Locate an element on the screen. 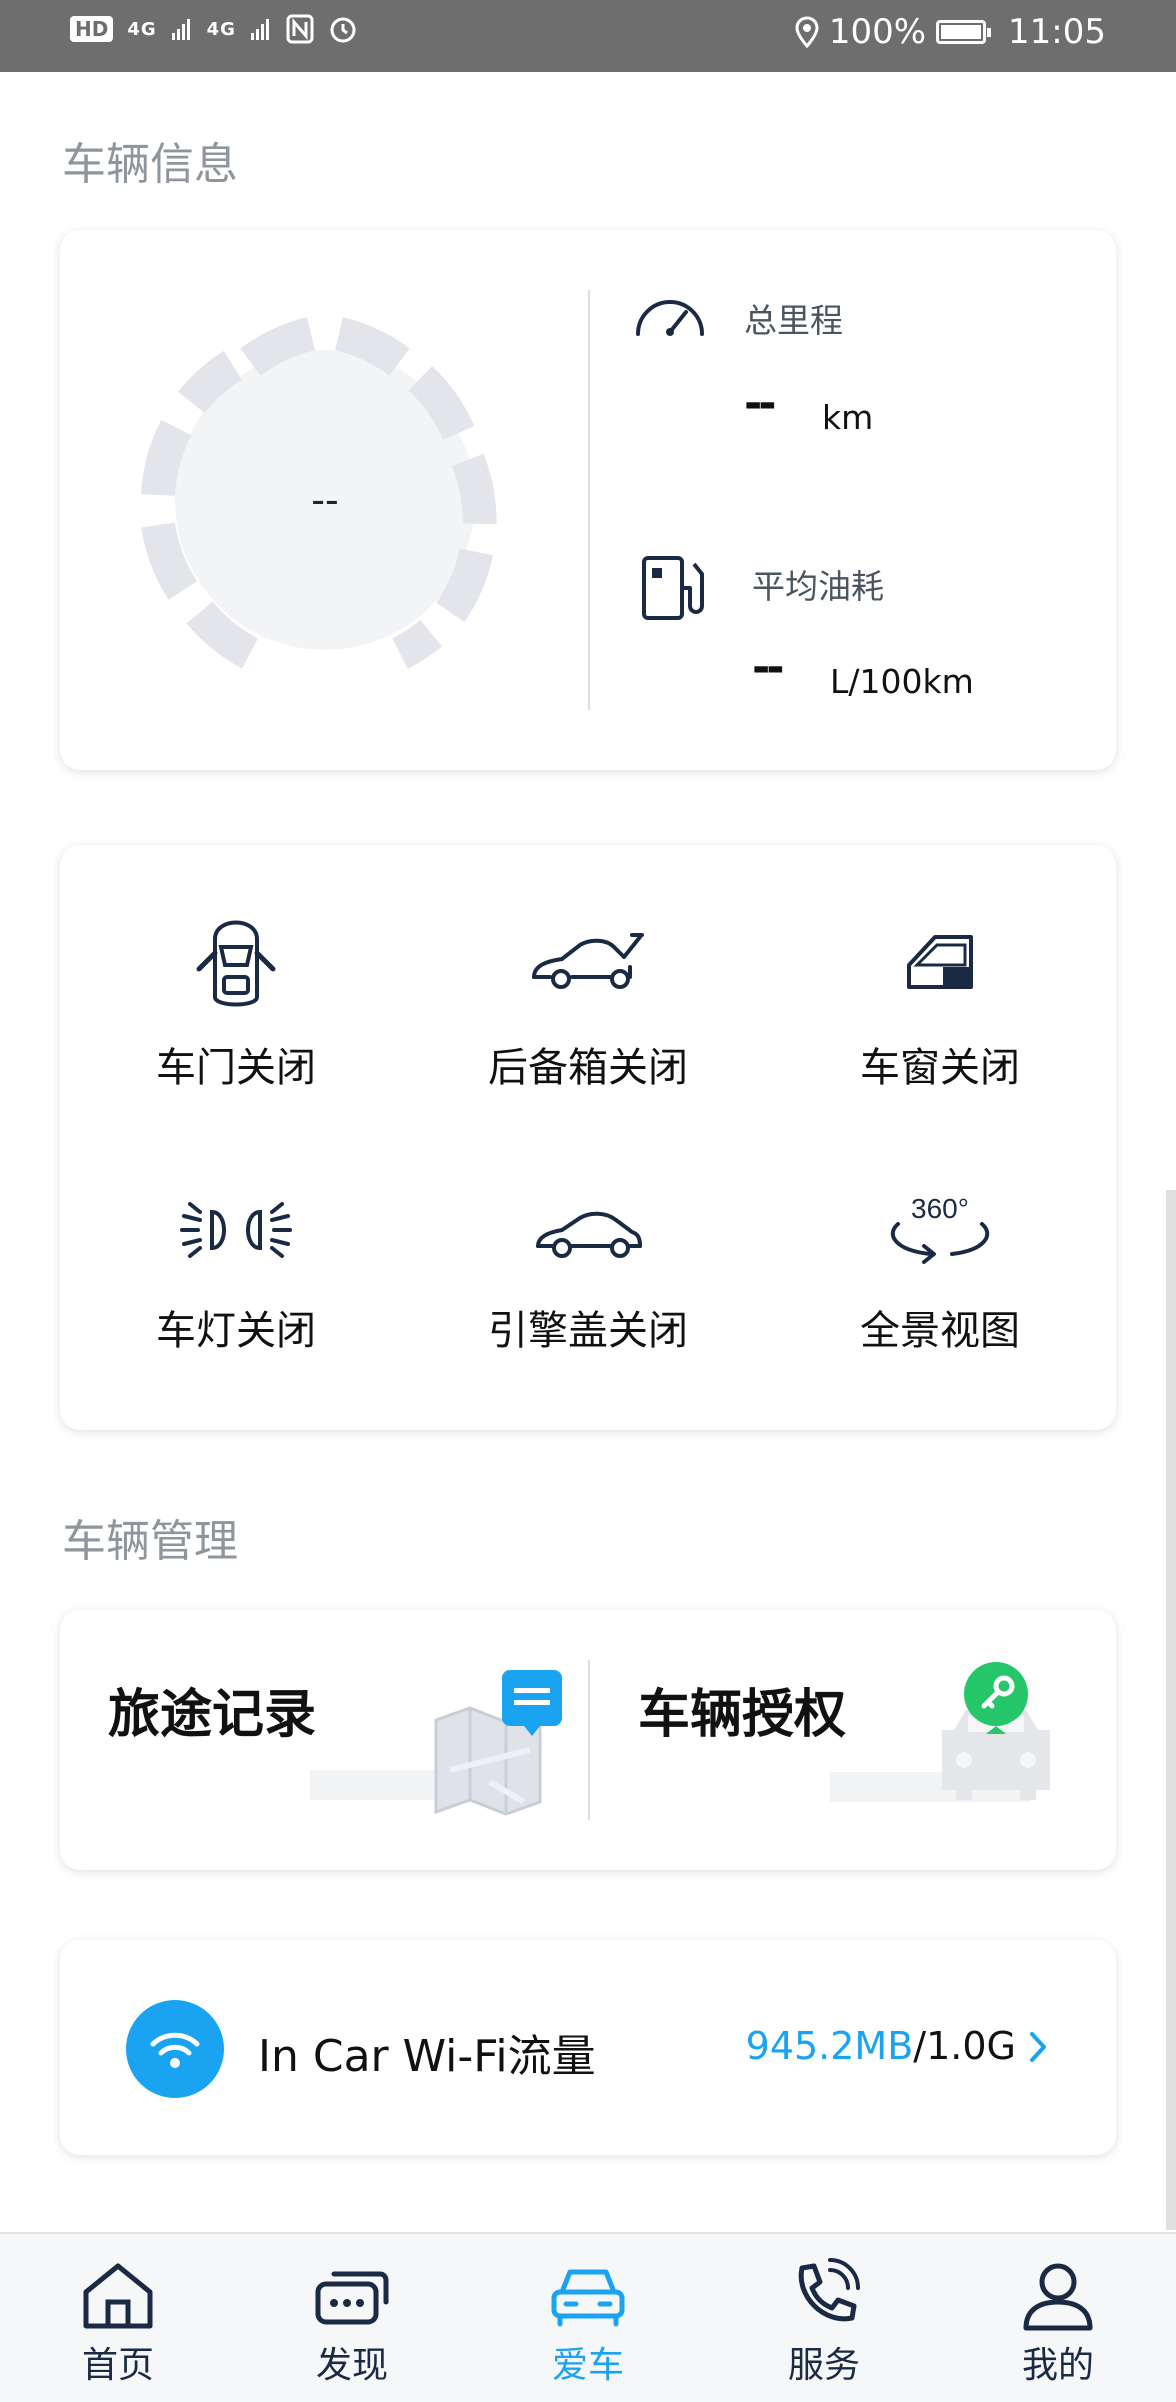 This screenshot has height=2402, width=1176. vehicle-authorization-label: 车辆授权 is located at coordinates (742, 1715).